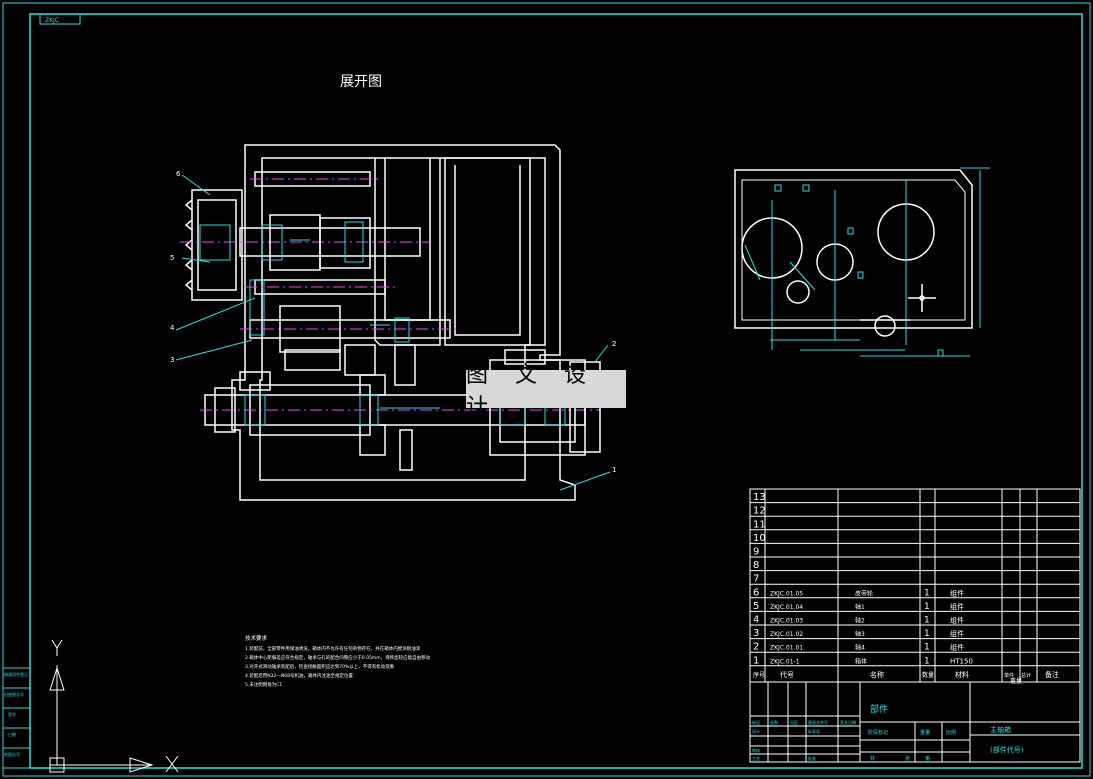  I want to click on left-strip-1: 旧底图总号, so click(14, 694).